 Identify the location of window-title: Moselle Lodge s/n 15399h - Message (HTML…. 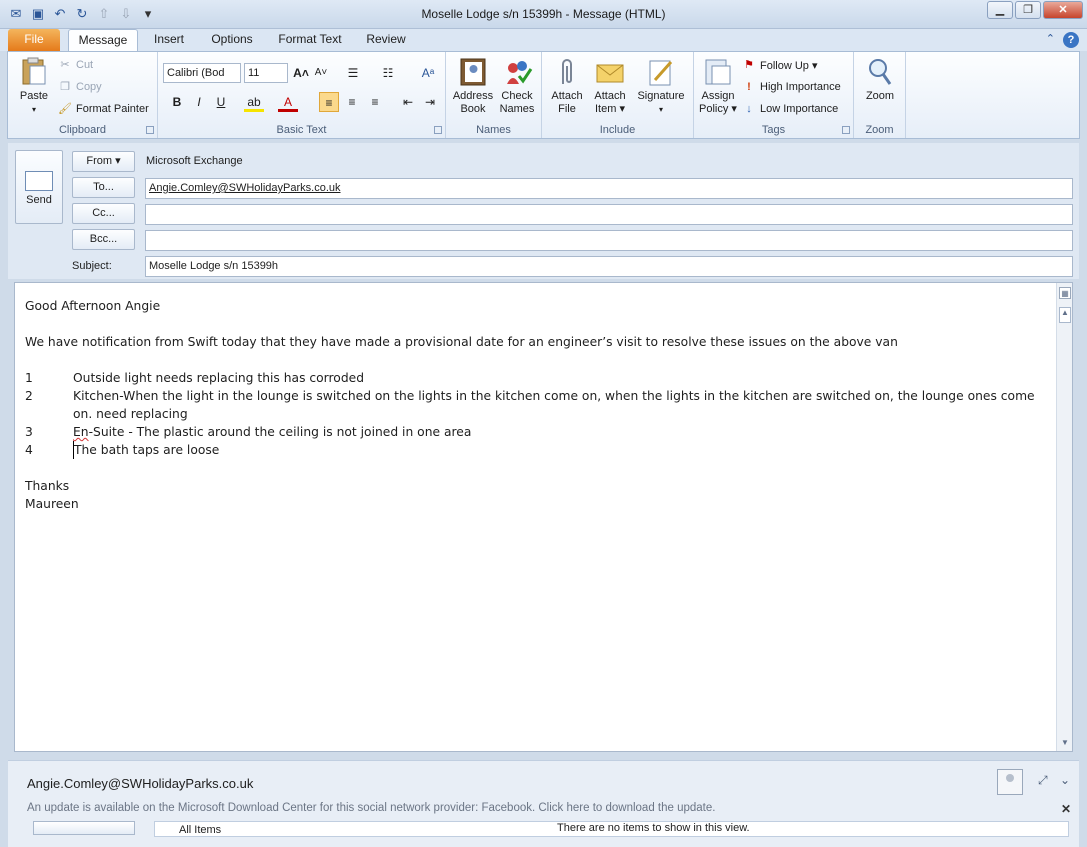
(543, 14).